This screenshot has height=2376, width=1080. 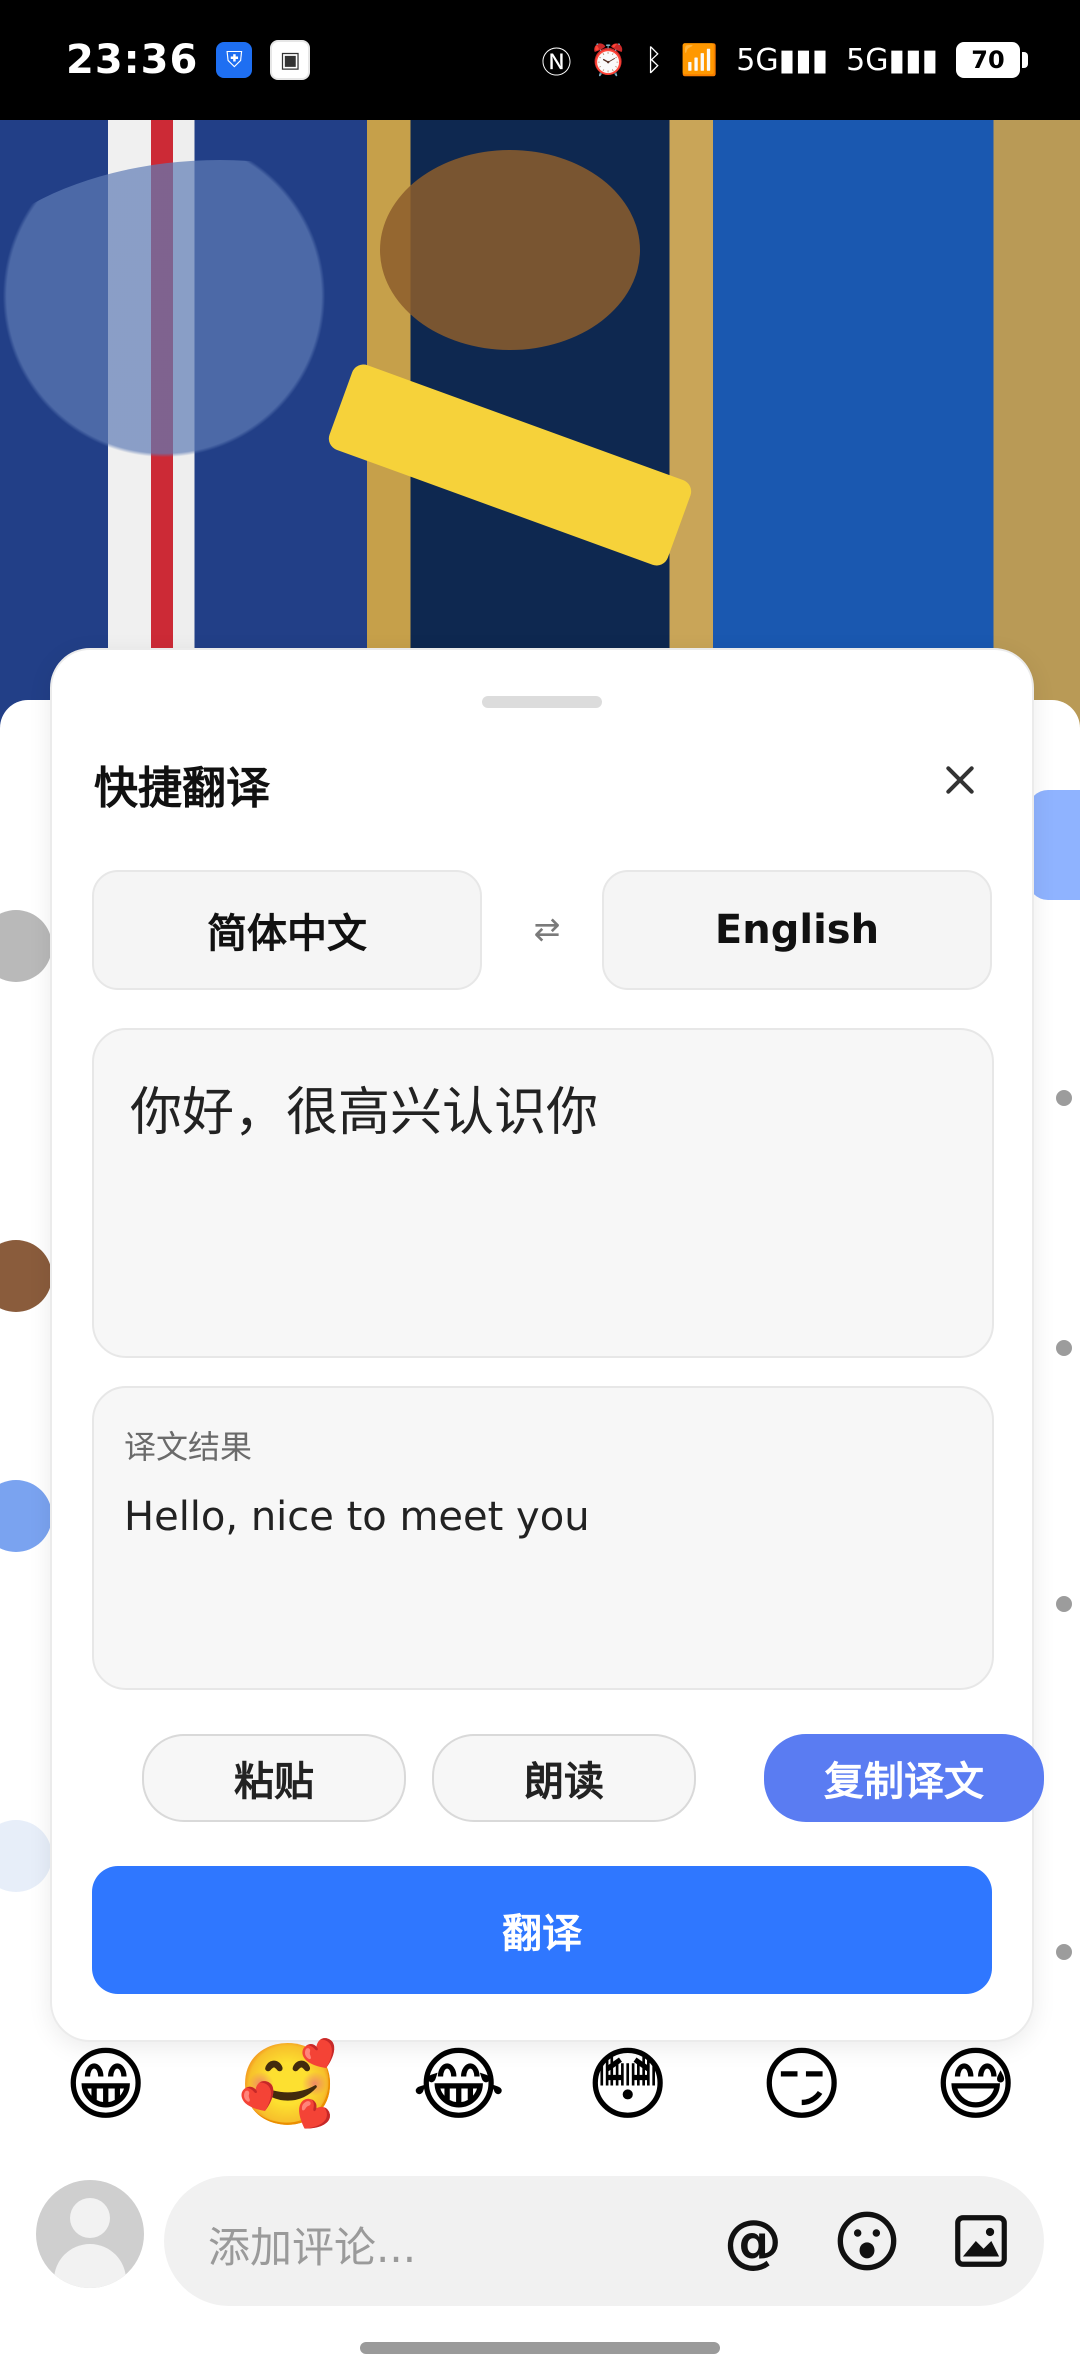 What do you see at coordinates (556, 63) in the screenshot?
I see `nfc-icon: Ⓝ` at bounding box center [556, 63].